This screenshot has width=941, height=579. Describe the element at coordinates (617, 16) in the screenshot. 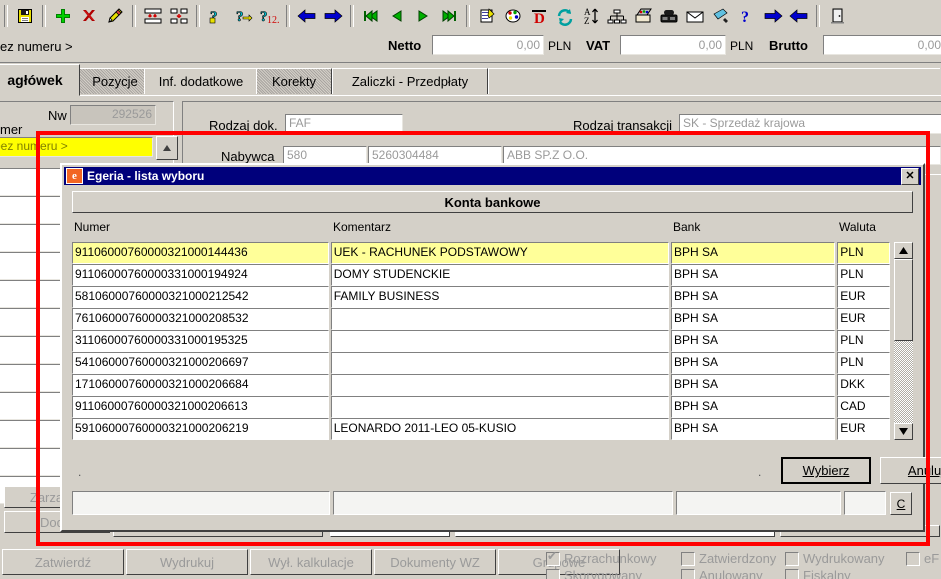

I see `hierarchy-icon` at that location.